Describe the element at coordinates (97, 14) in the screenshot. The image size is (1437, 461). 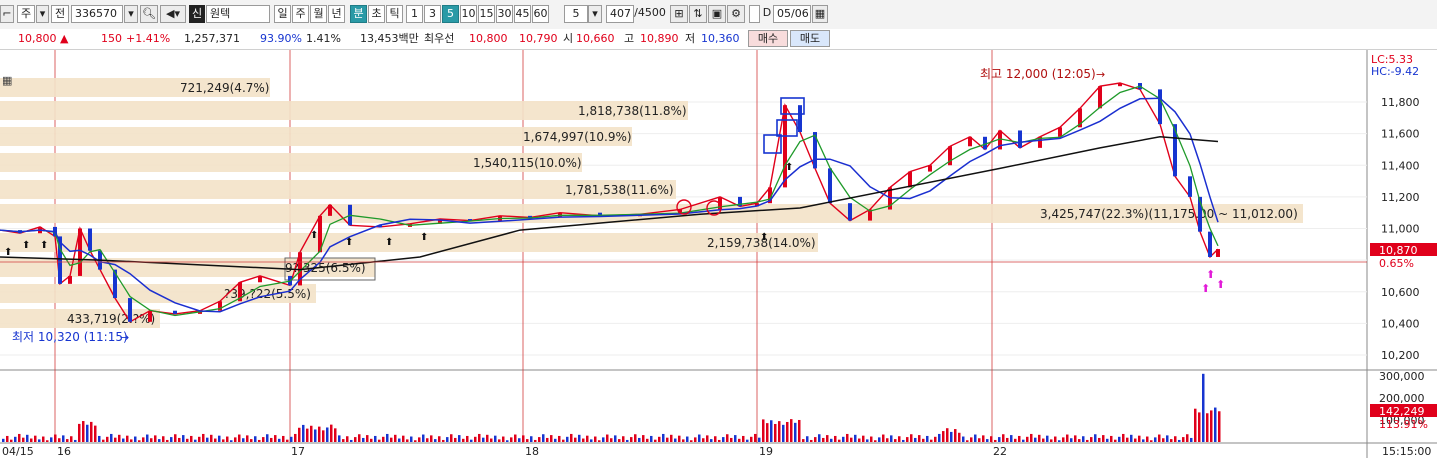
I see `stock-code-input: 336570` at that location.